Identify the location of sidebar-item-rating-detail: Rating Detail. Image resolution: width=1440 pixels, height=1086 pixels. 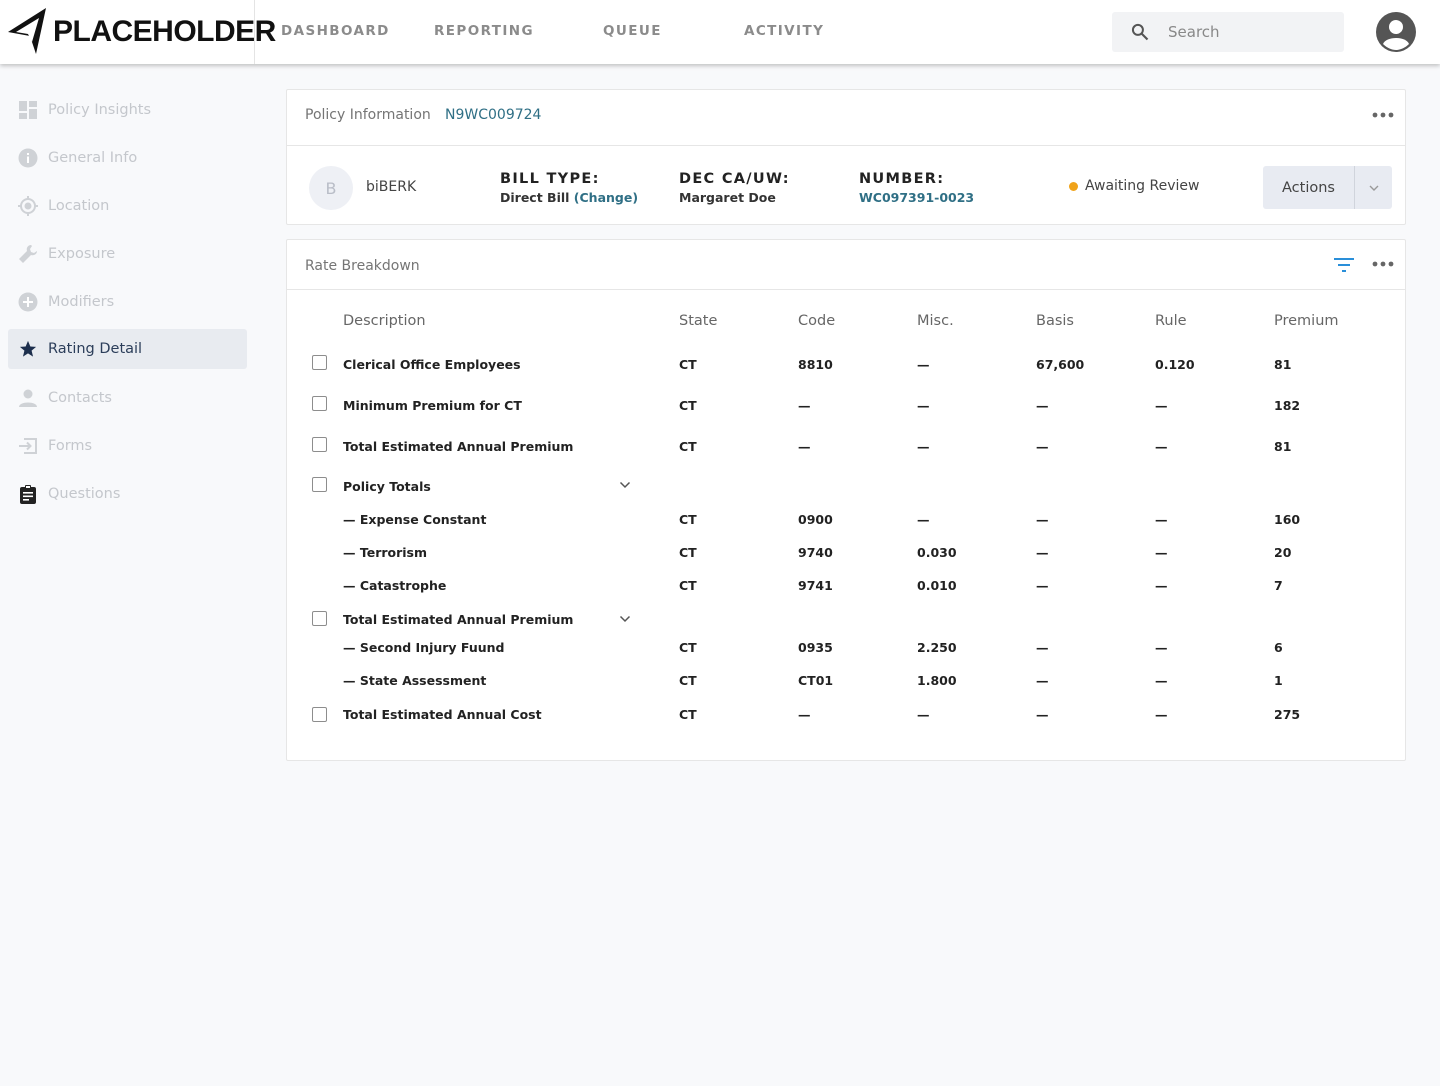
(127, 349).